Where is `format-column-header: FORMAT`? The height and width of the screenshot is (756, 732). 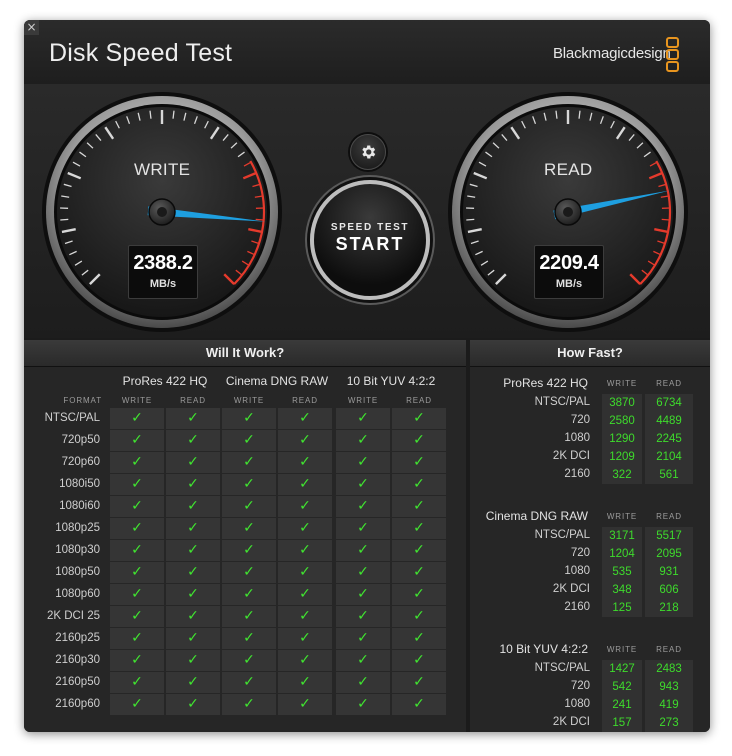
format-column-header: FORMAT is located at coordinates (82, 400).